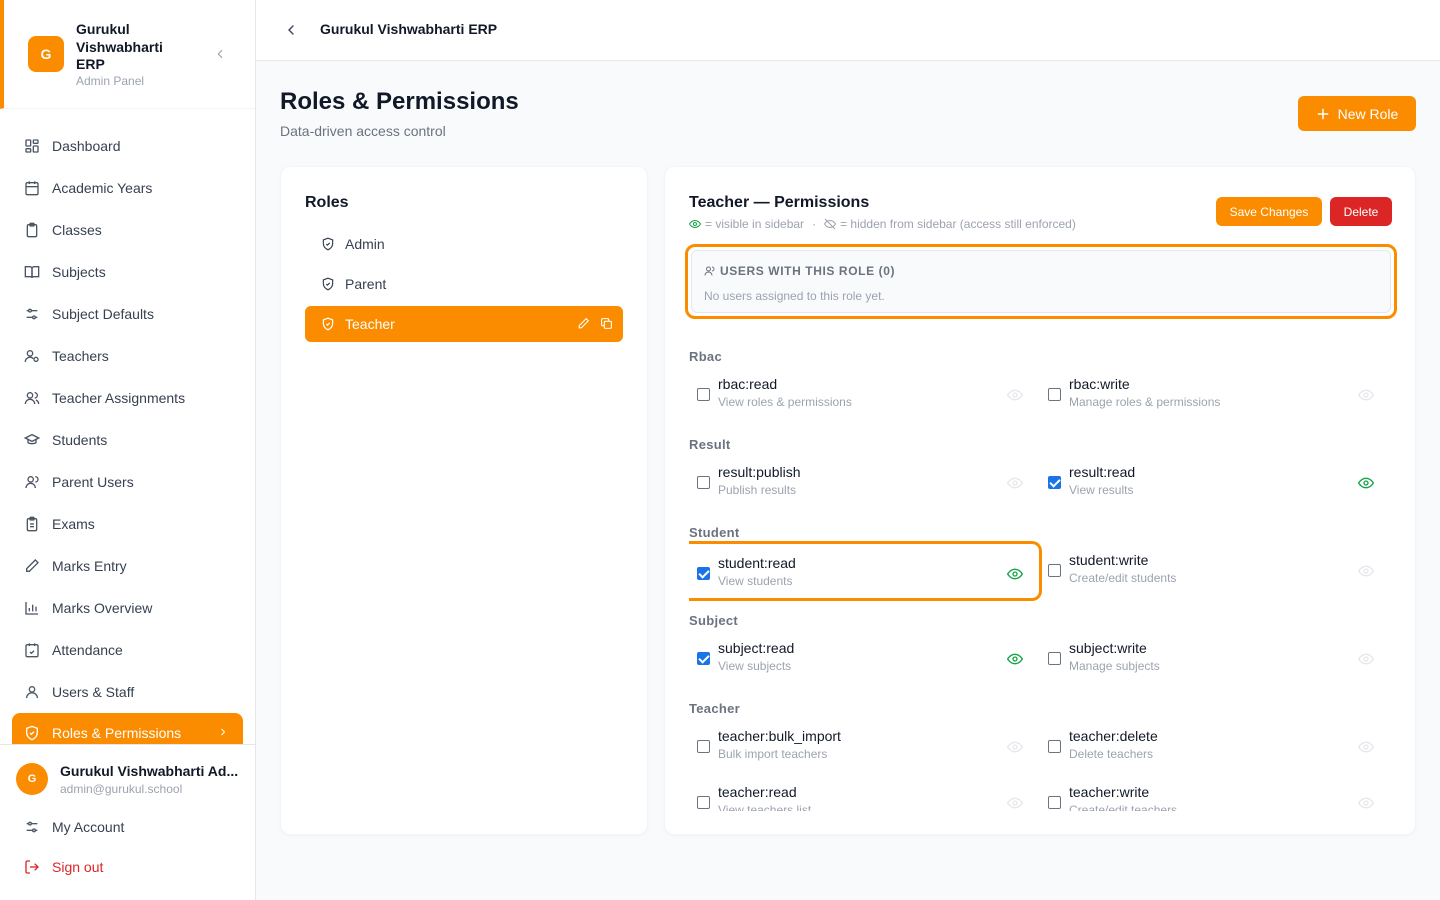 This screenshot has width=1440, height=900. I want to click on sidebar-item-classes: Classes, so click(127, 230).